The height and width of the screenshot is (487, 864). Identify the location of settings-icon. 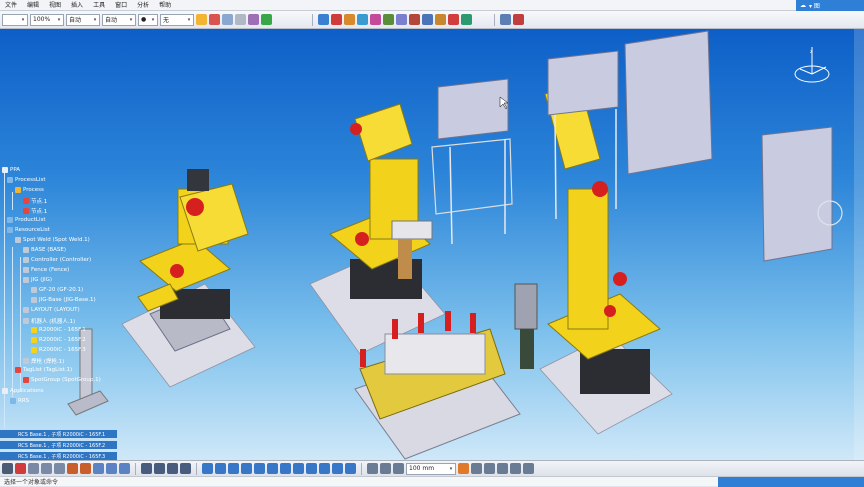
(185, 468).